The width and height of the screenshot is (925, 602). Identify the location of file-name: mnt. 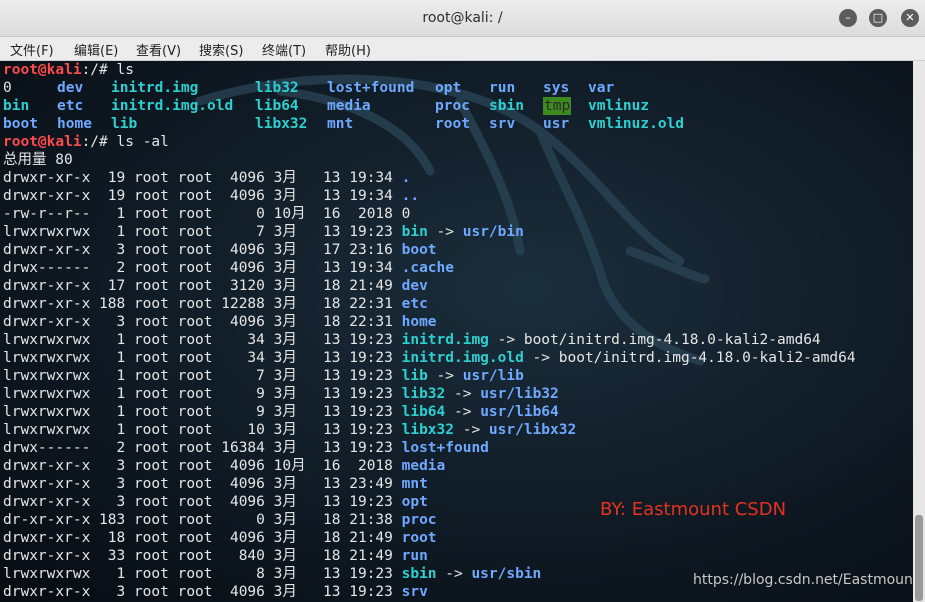
(414, 484).